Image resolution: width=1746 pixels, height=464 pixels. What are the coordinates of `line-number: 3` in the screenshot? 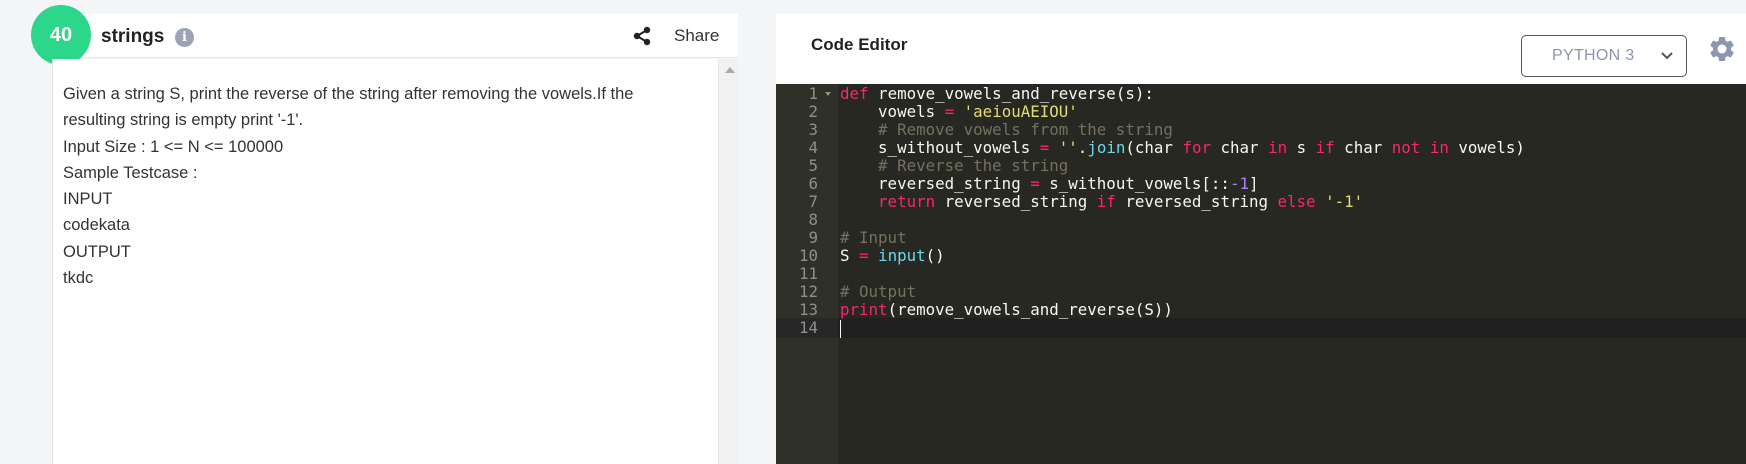 It's located at (813, 129).